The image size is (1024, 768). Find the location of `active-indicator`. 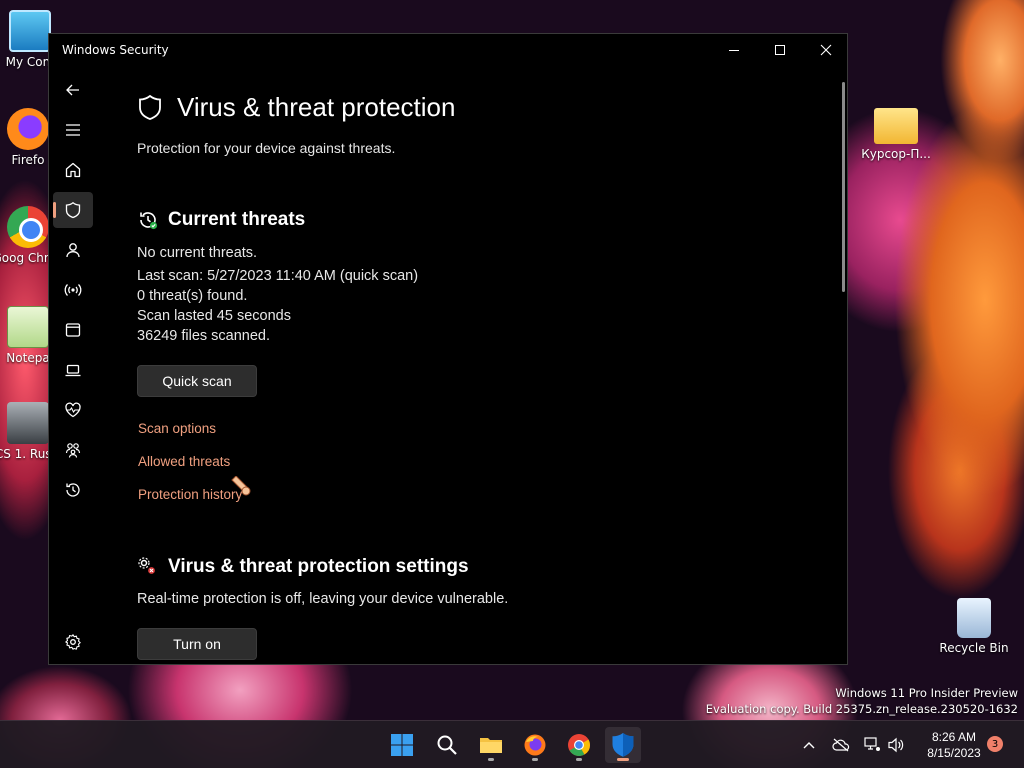

active-indicator is located at coordinates (623, 759).